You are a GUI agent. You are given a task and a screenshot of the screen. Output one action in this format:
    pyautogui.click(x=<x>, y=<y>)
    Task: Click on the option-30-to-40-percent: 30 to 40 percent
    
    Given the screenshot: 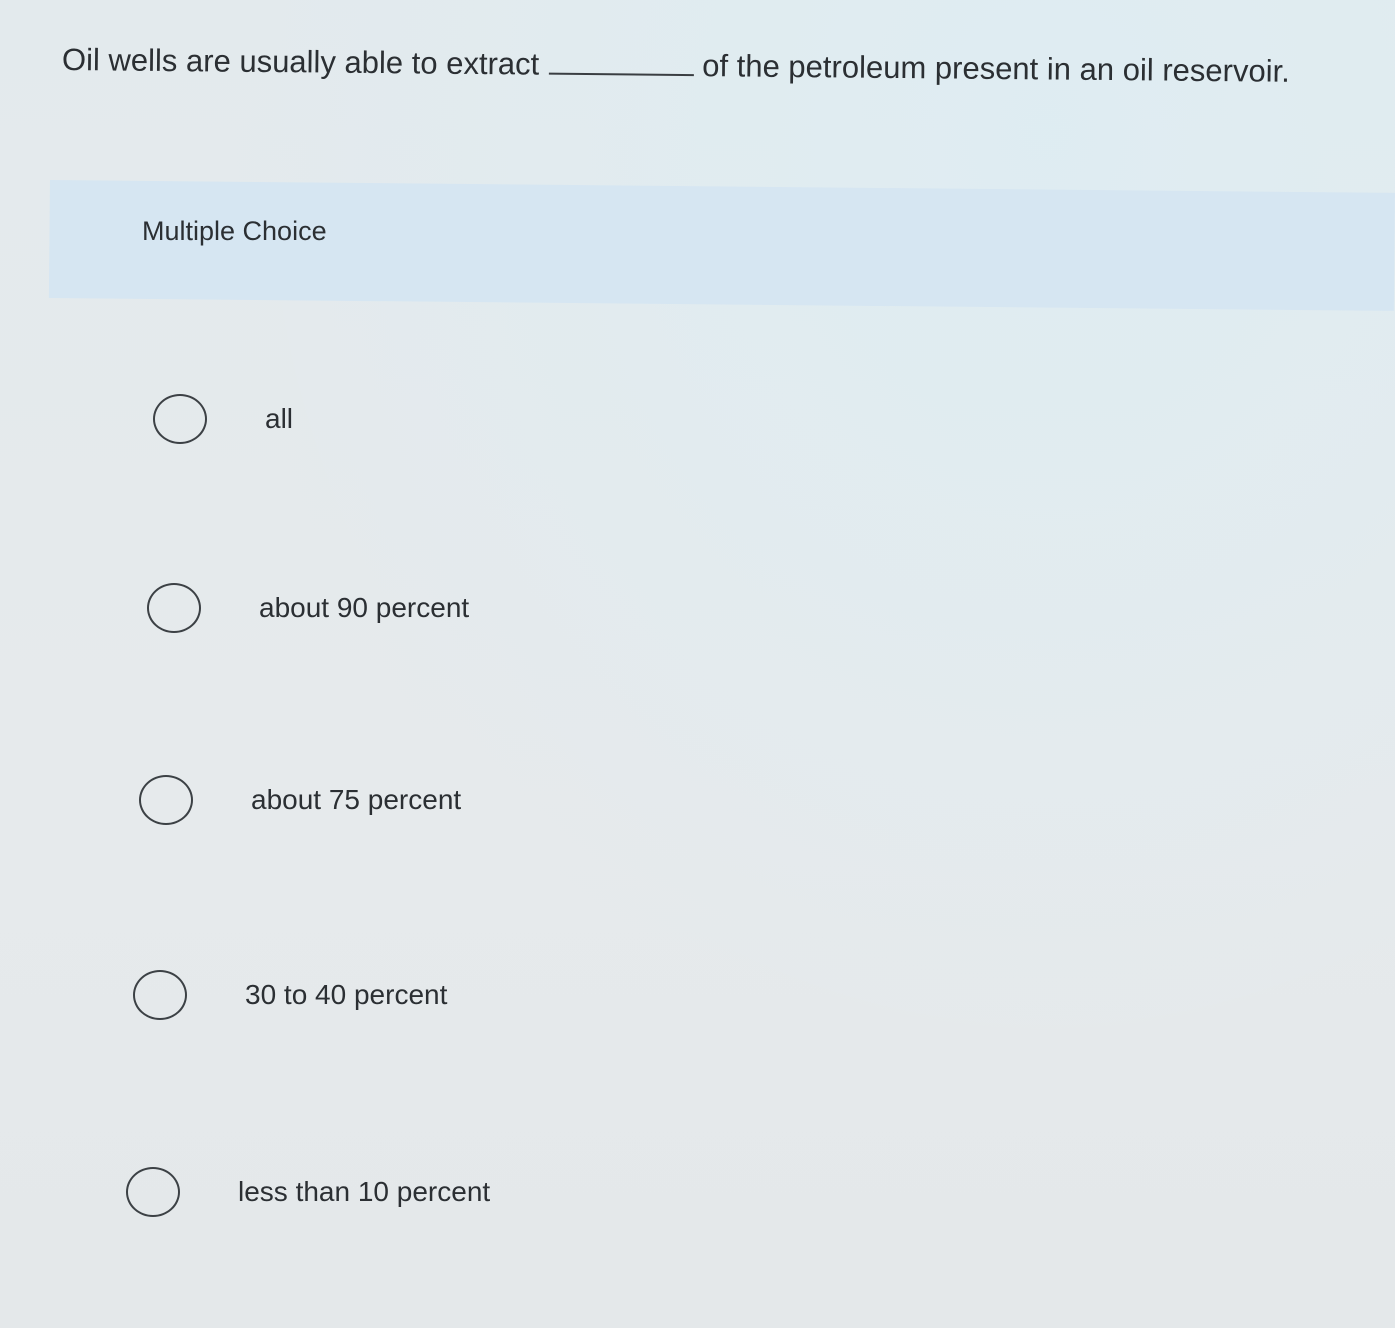 What is the action you would take?
    pyautogui.click(x=290, y=995)
    